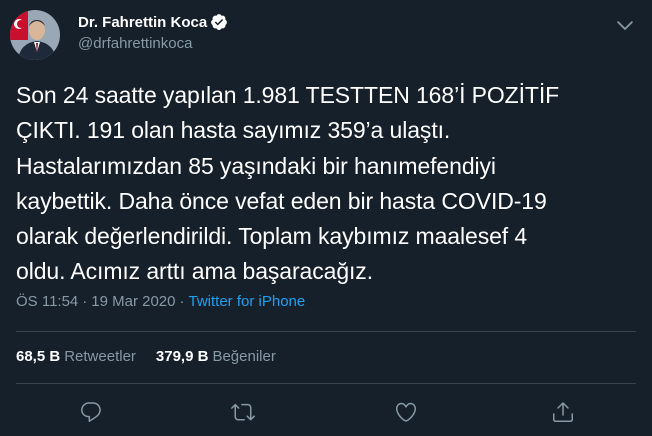 The height and width of the screenshot is (436, 652). What do you see at coordinates (133, 301) in the screenshot?
I see `tweet-date: 19 Mar 2020` at bounding box center [133, 301].